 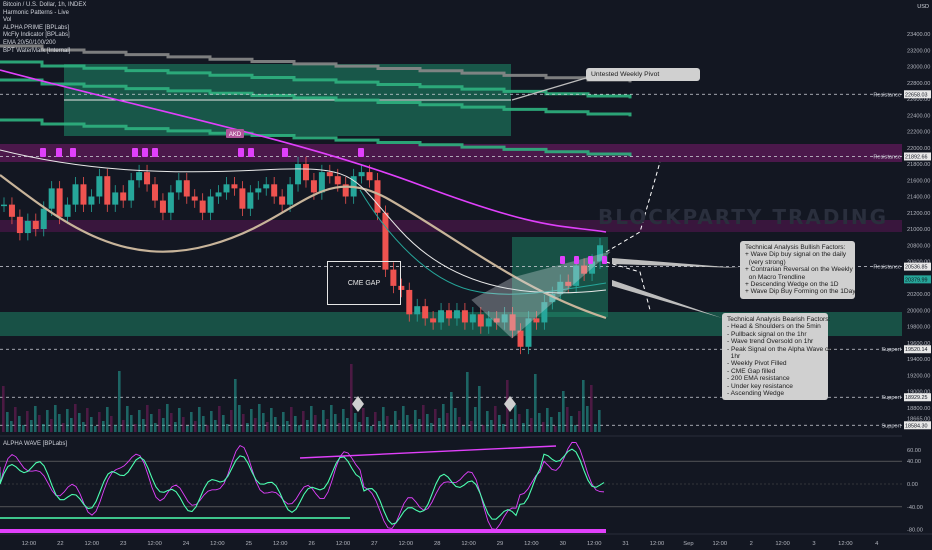 I want to click on price-tick-label: 23000.00, so click(x=918, y=68).